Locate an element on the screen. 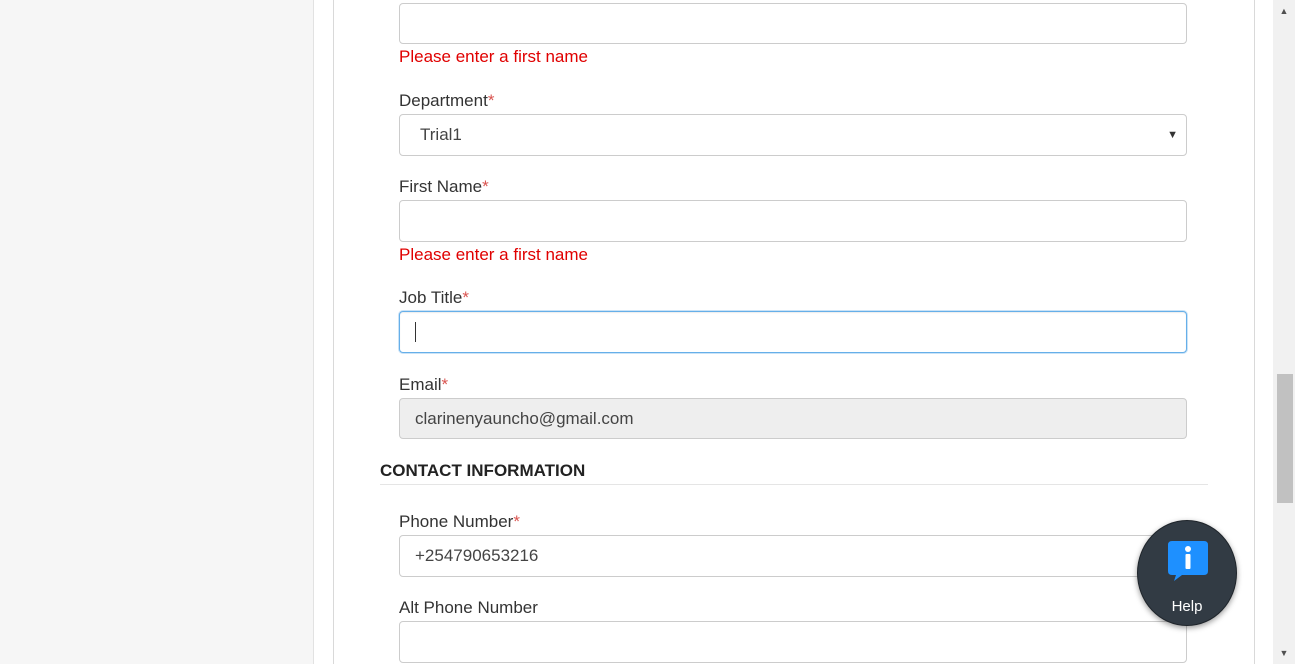 The width and height of the screenshot is (1295, 664). section-divider is located at coordinates (794, 484).